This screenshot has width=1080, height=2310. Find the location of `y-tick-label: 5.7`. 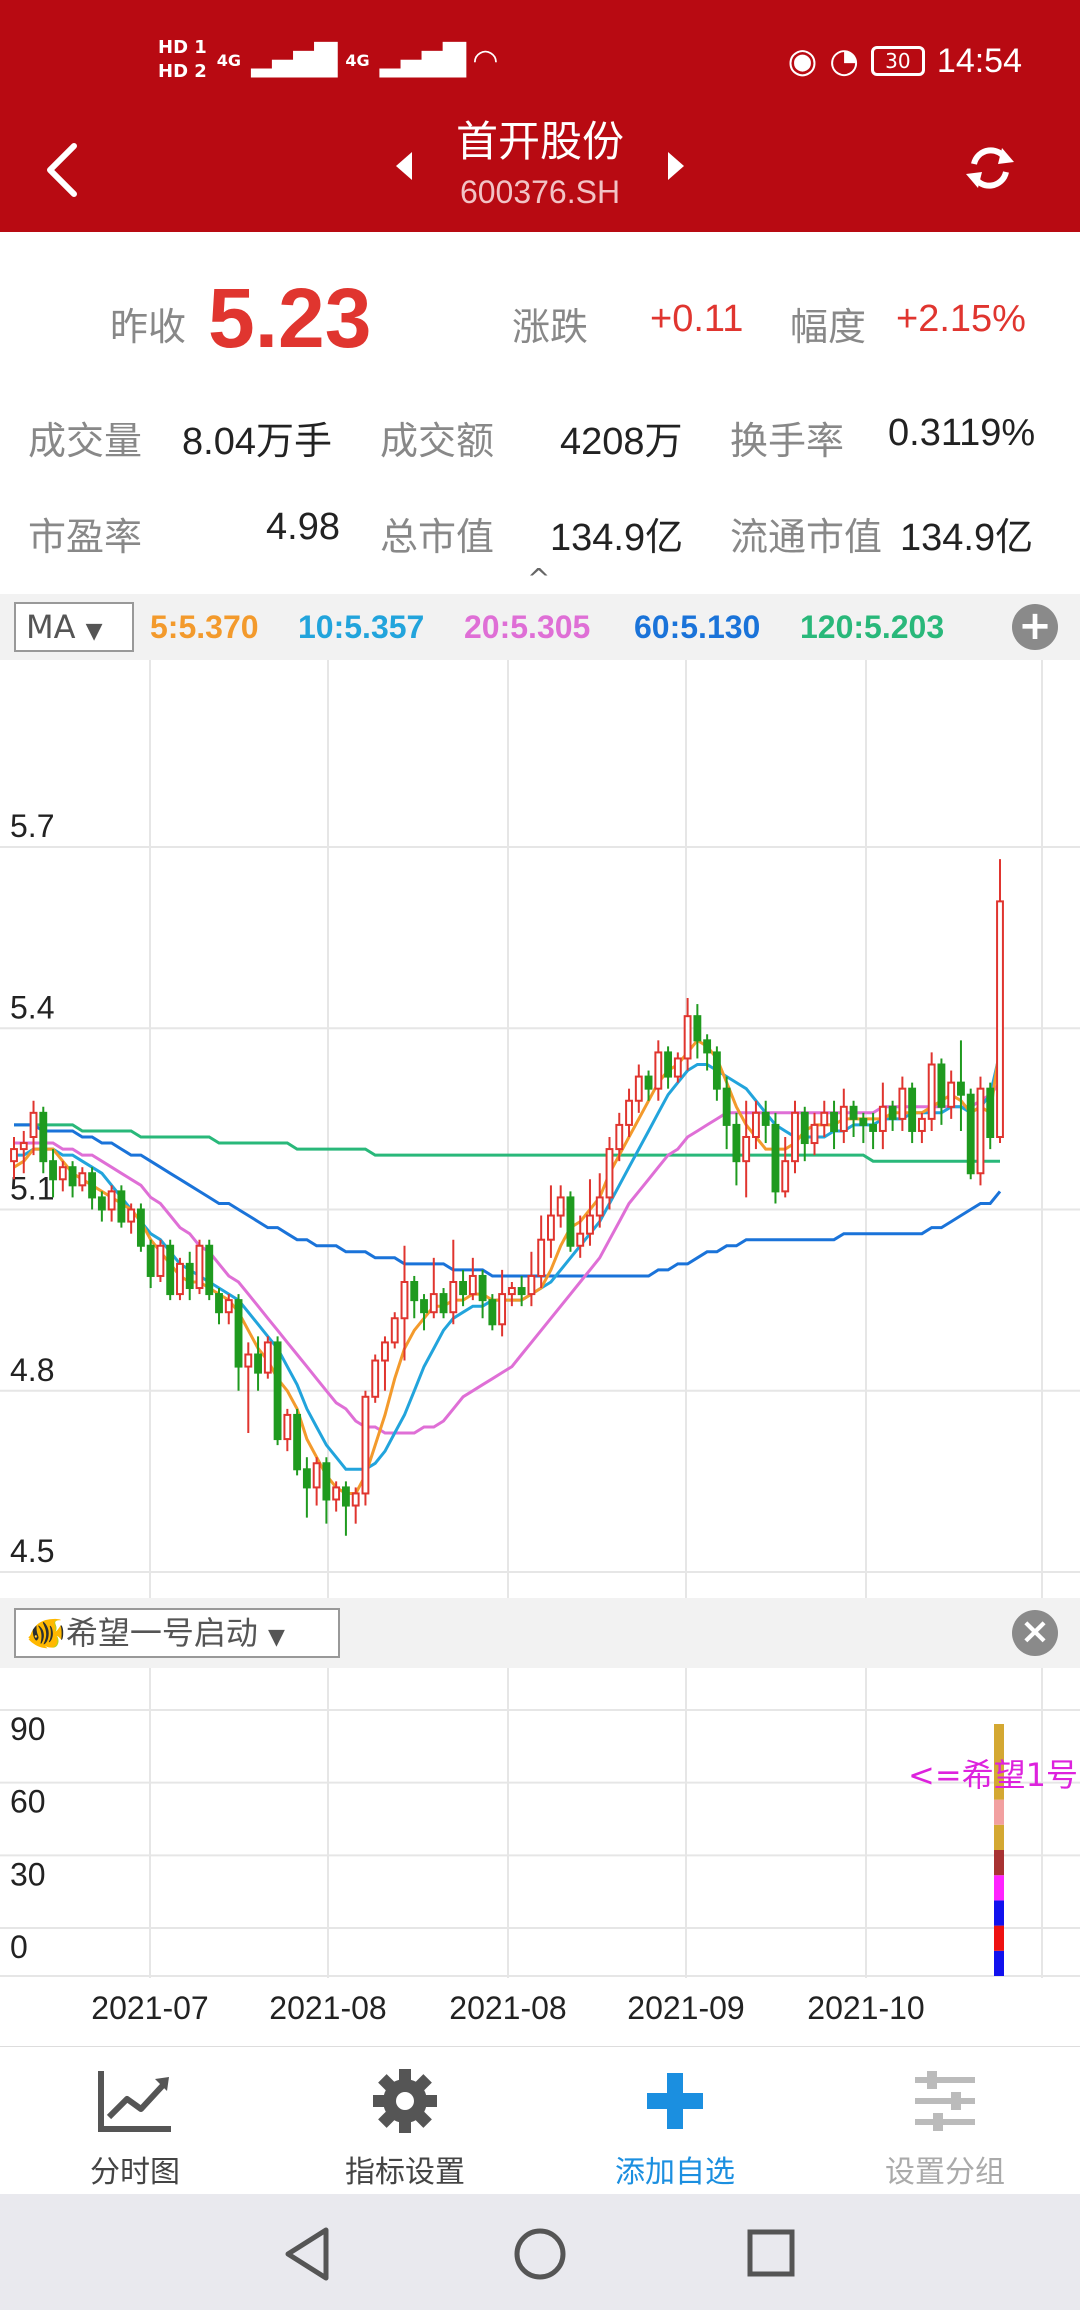

y-tick-label: 5.7 is located at coordinates (32, 826).